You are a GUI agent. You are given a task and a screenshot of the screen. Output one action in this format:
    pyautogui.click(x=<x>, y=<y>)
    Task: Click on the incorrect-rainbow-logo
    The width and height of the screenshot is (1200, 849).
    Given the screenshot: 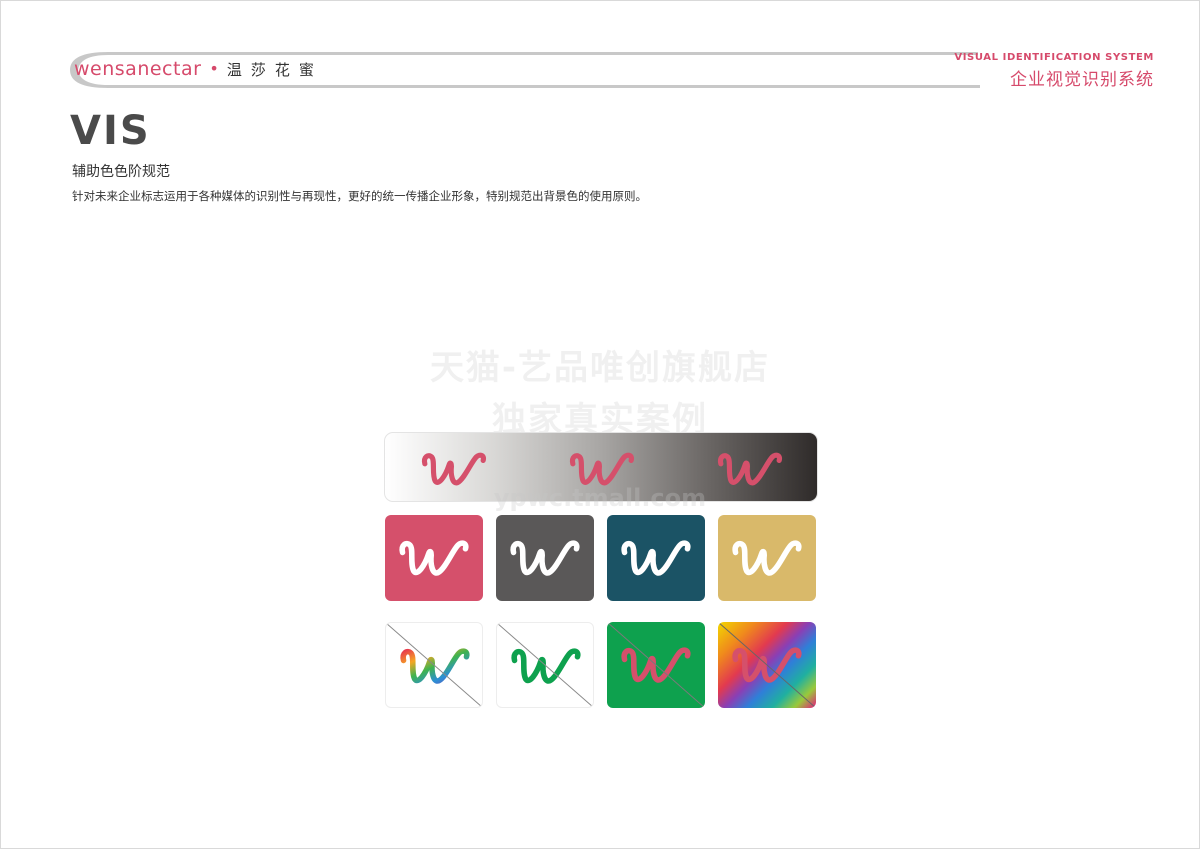 What is the action you would take?
    pyautogui.click(x=434, y=665)
    